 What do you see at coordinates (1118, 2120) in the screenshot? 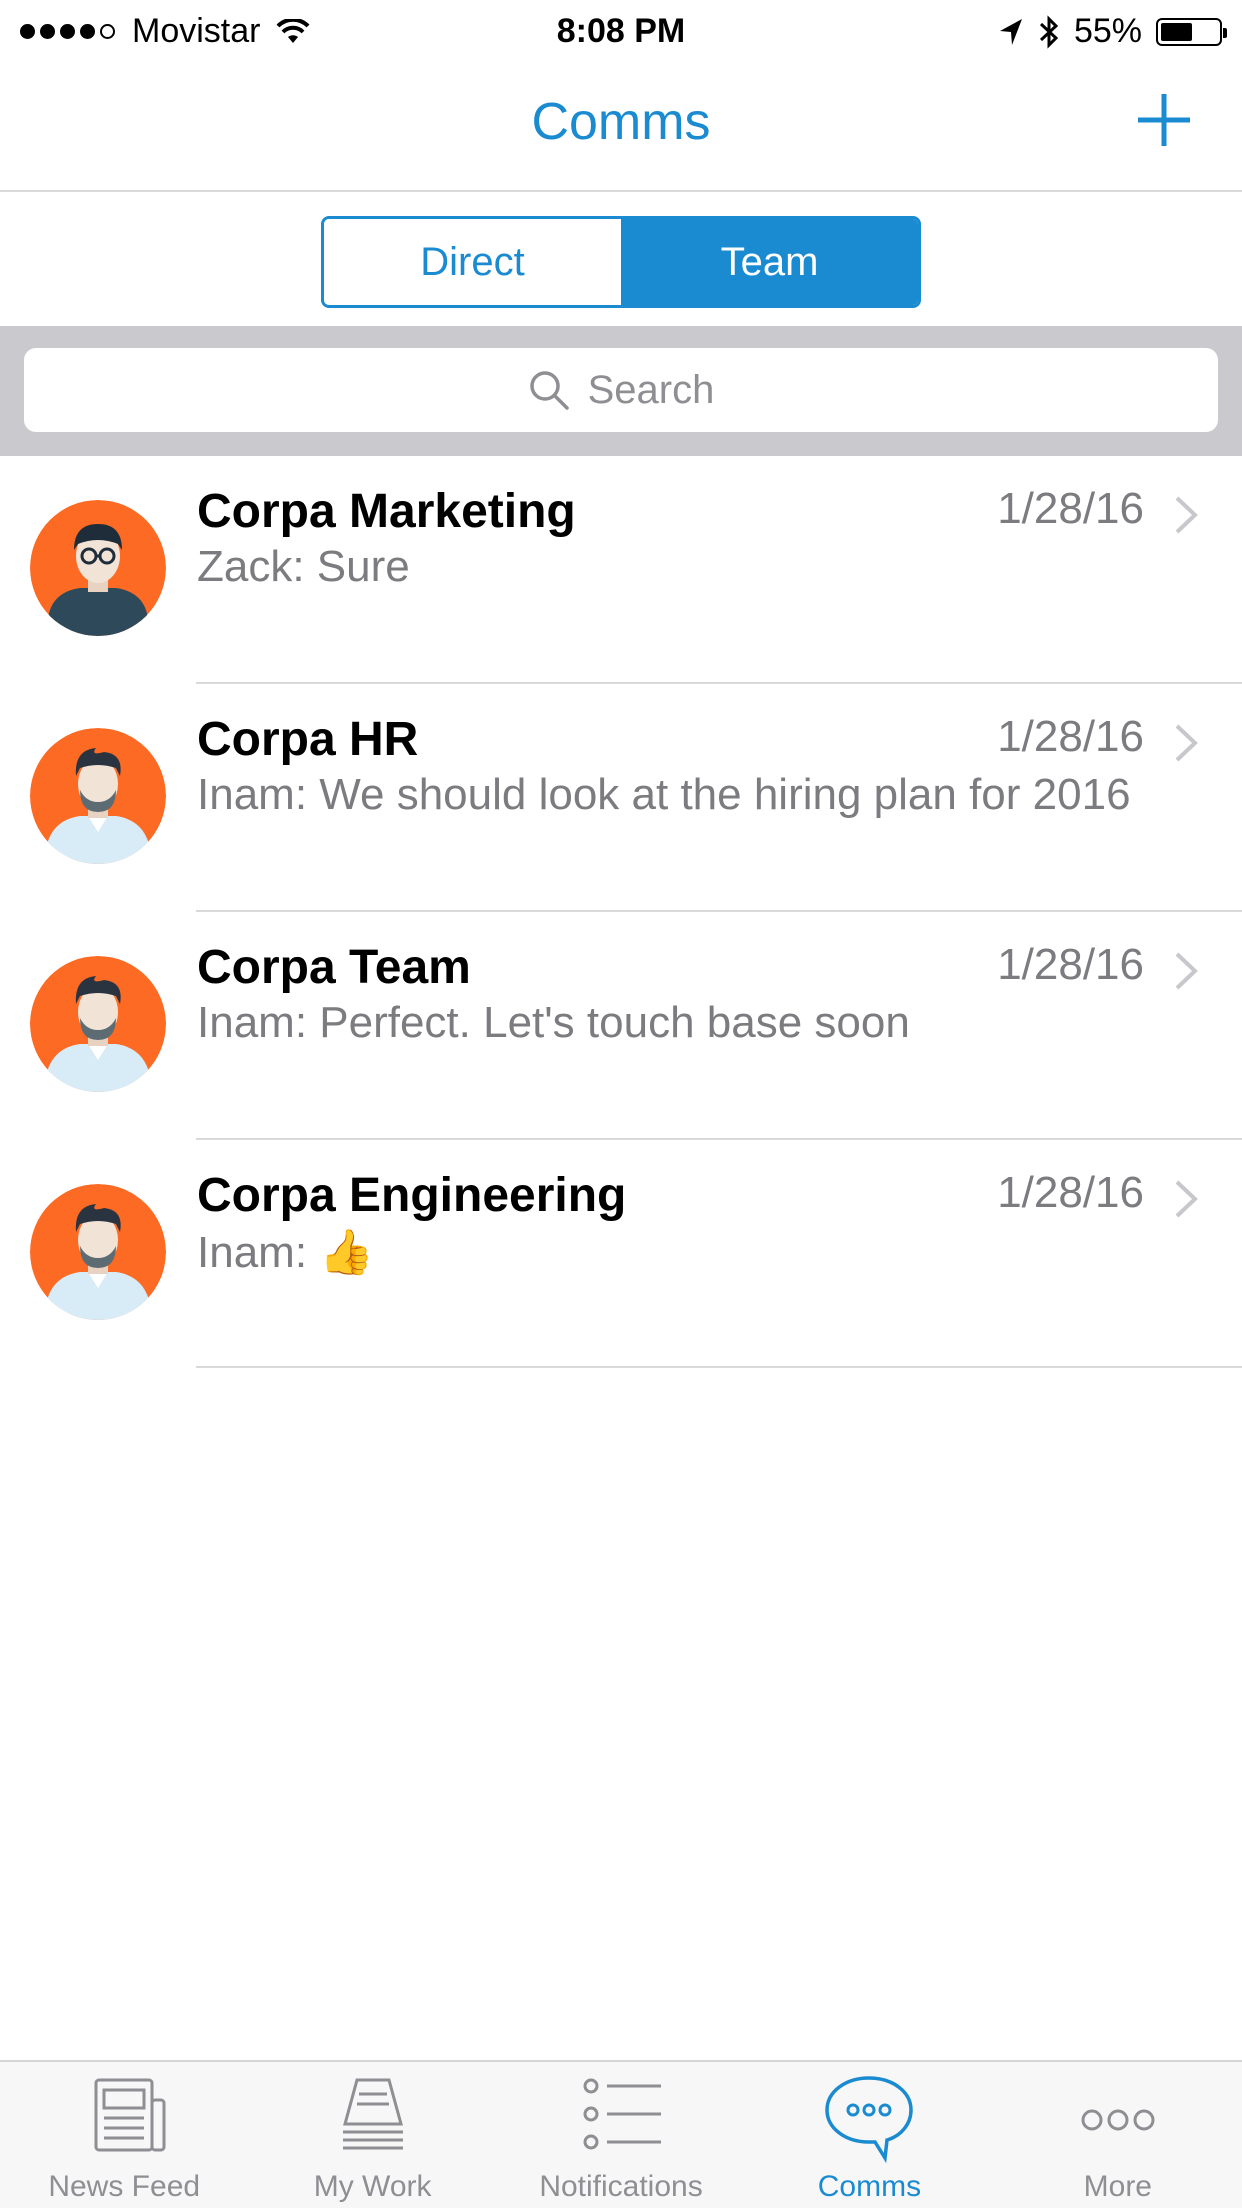
I see `more-dots-icon` at bounding box center [1118, 2120].